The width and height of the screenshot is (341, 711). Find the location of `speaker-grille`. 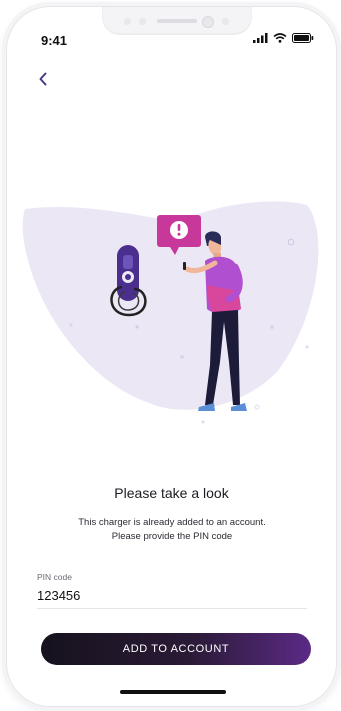

speaker-grille is located at coordinates (177, 21).